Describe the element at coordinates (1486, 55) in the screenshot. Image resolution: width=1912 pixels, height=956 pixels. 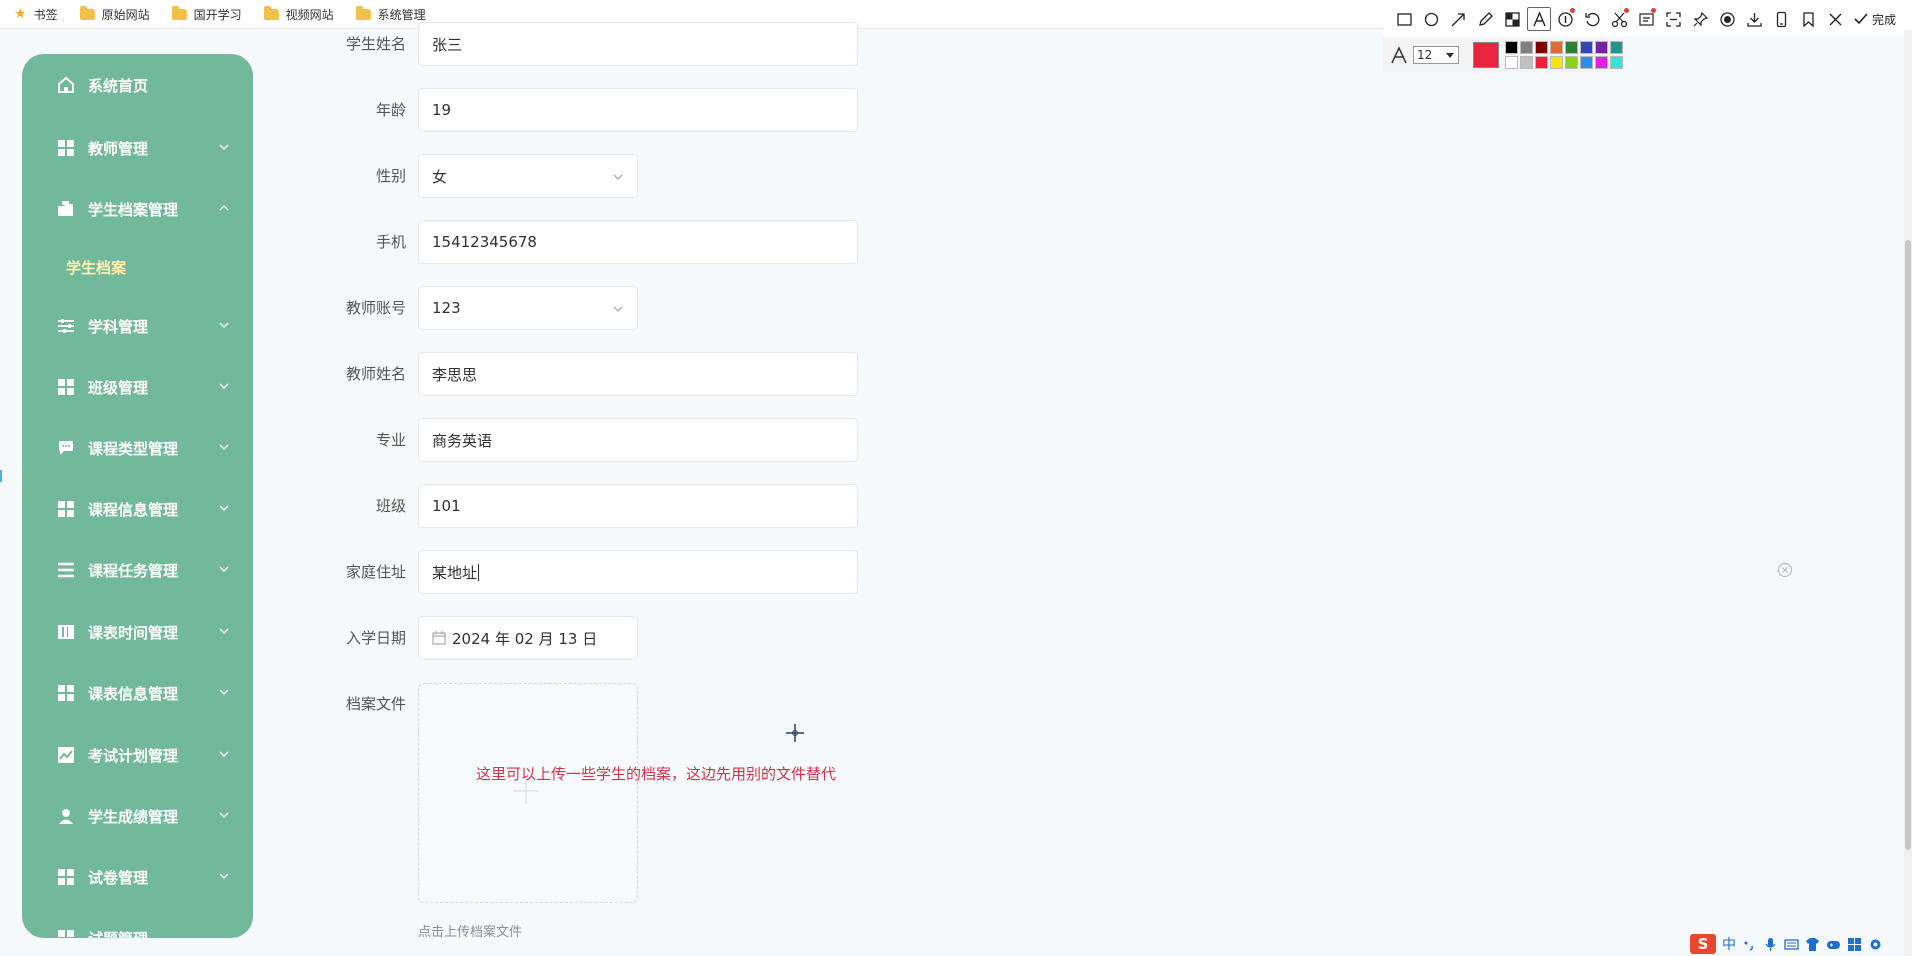
I see `current-color-swatch` at that location.